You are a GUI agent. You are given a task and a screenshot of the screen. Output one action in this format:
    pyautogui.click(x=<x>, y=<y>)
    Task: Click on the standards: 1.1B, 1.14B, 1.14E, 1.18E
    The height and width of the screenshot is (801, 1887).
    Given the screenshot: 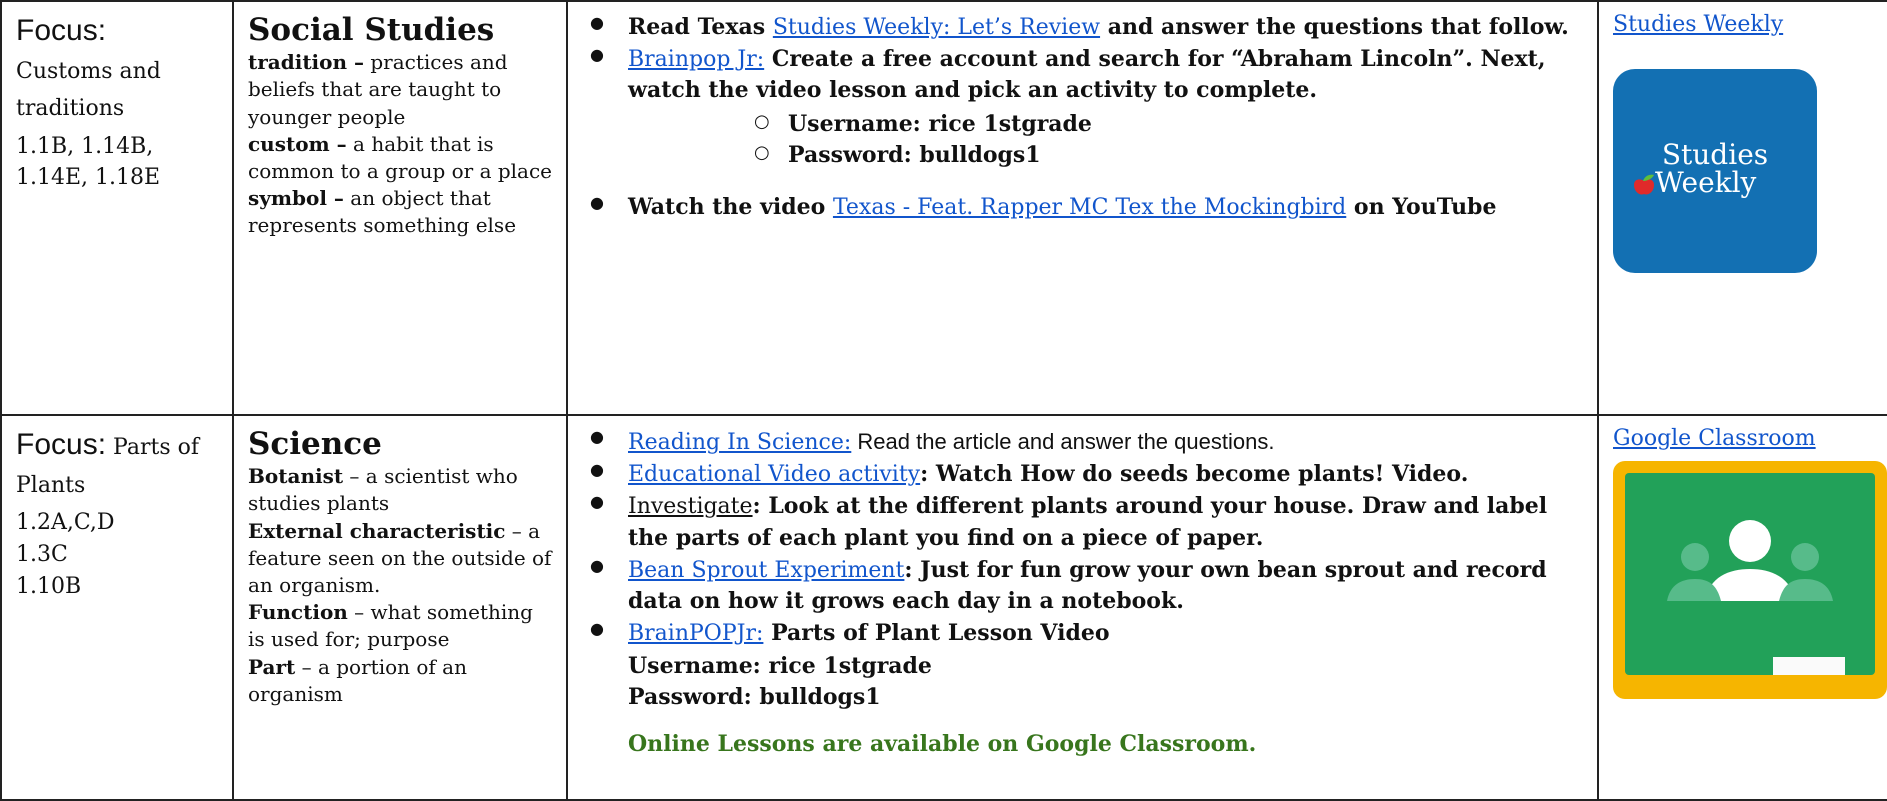 What is the action you would take?
    pyautogui.click(x=88, y=162)
    